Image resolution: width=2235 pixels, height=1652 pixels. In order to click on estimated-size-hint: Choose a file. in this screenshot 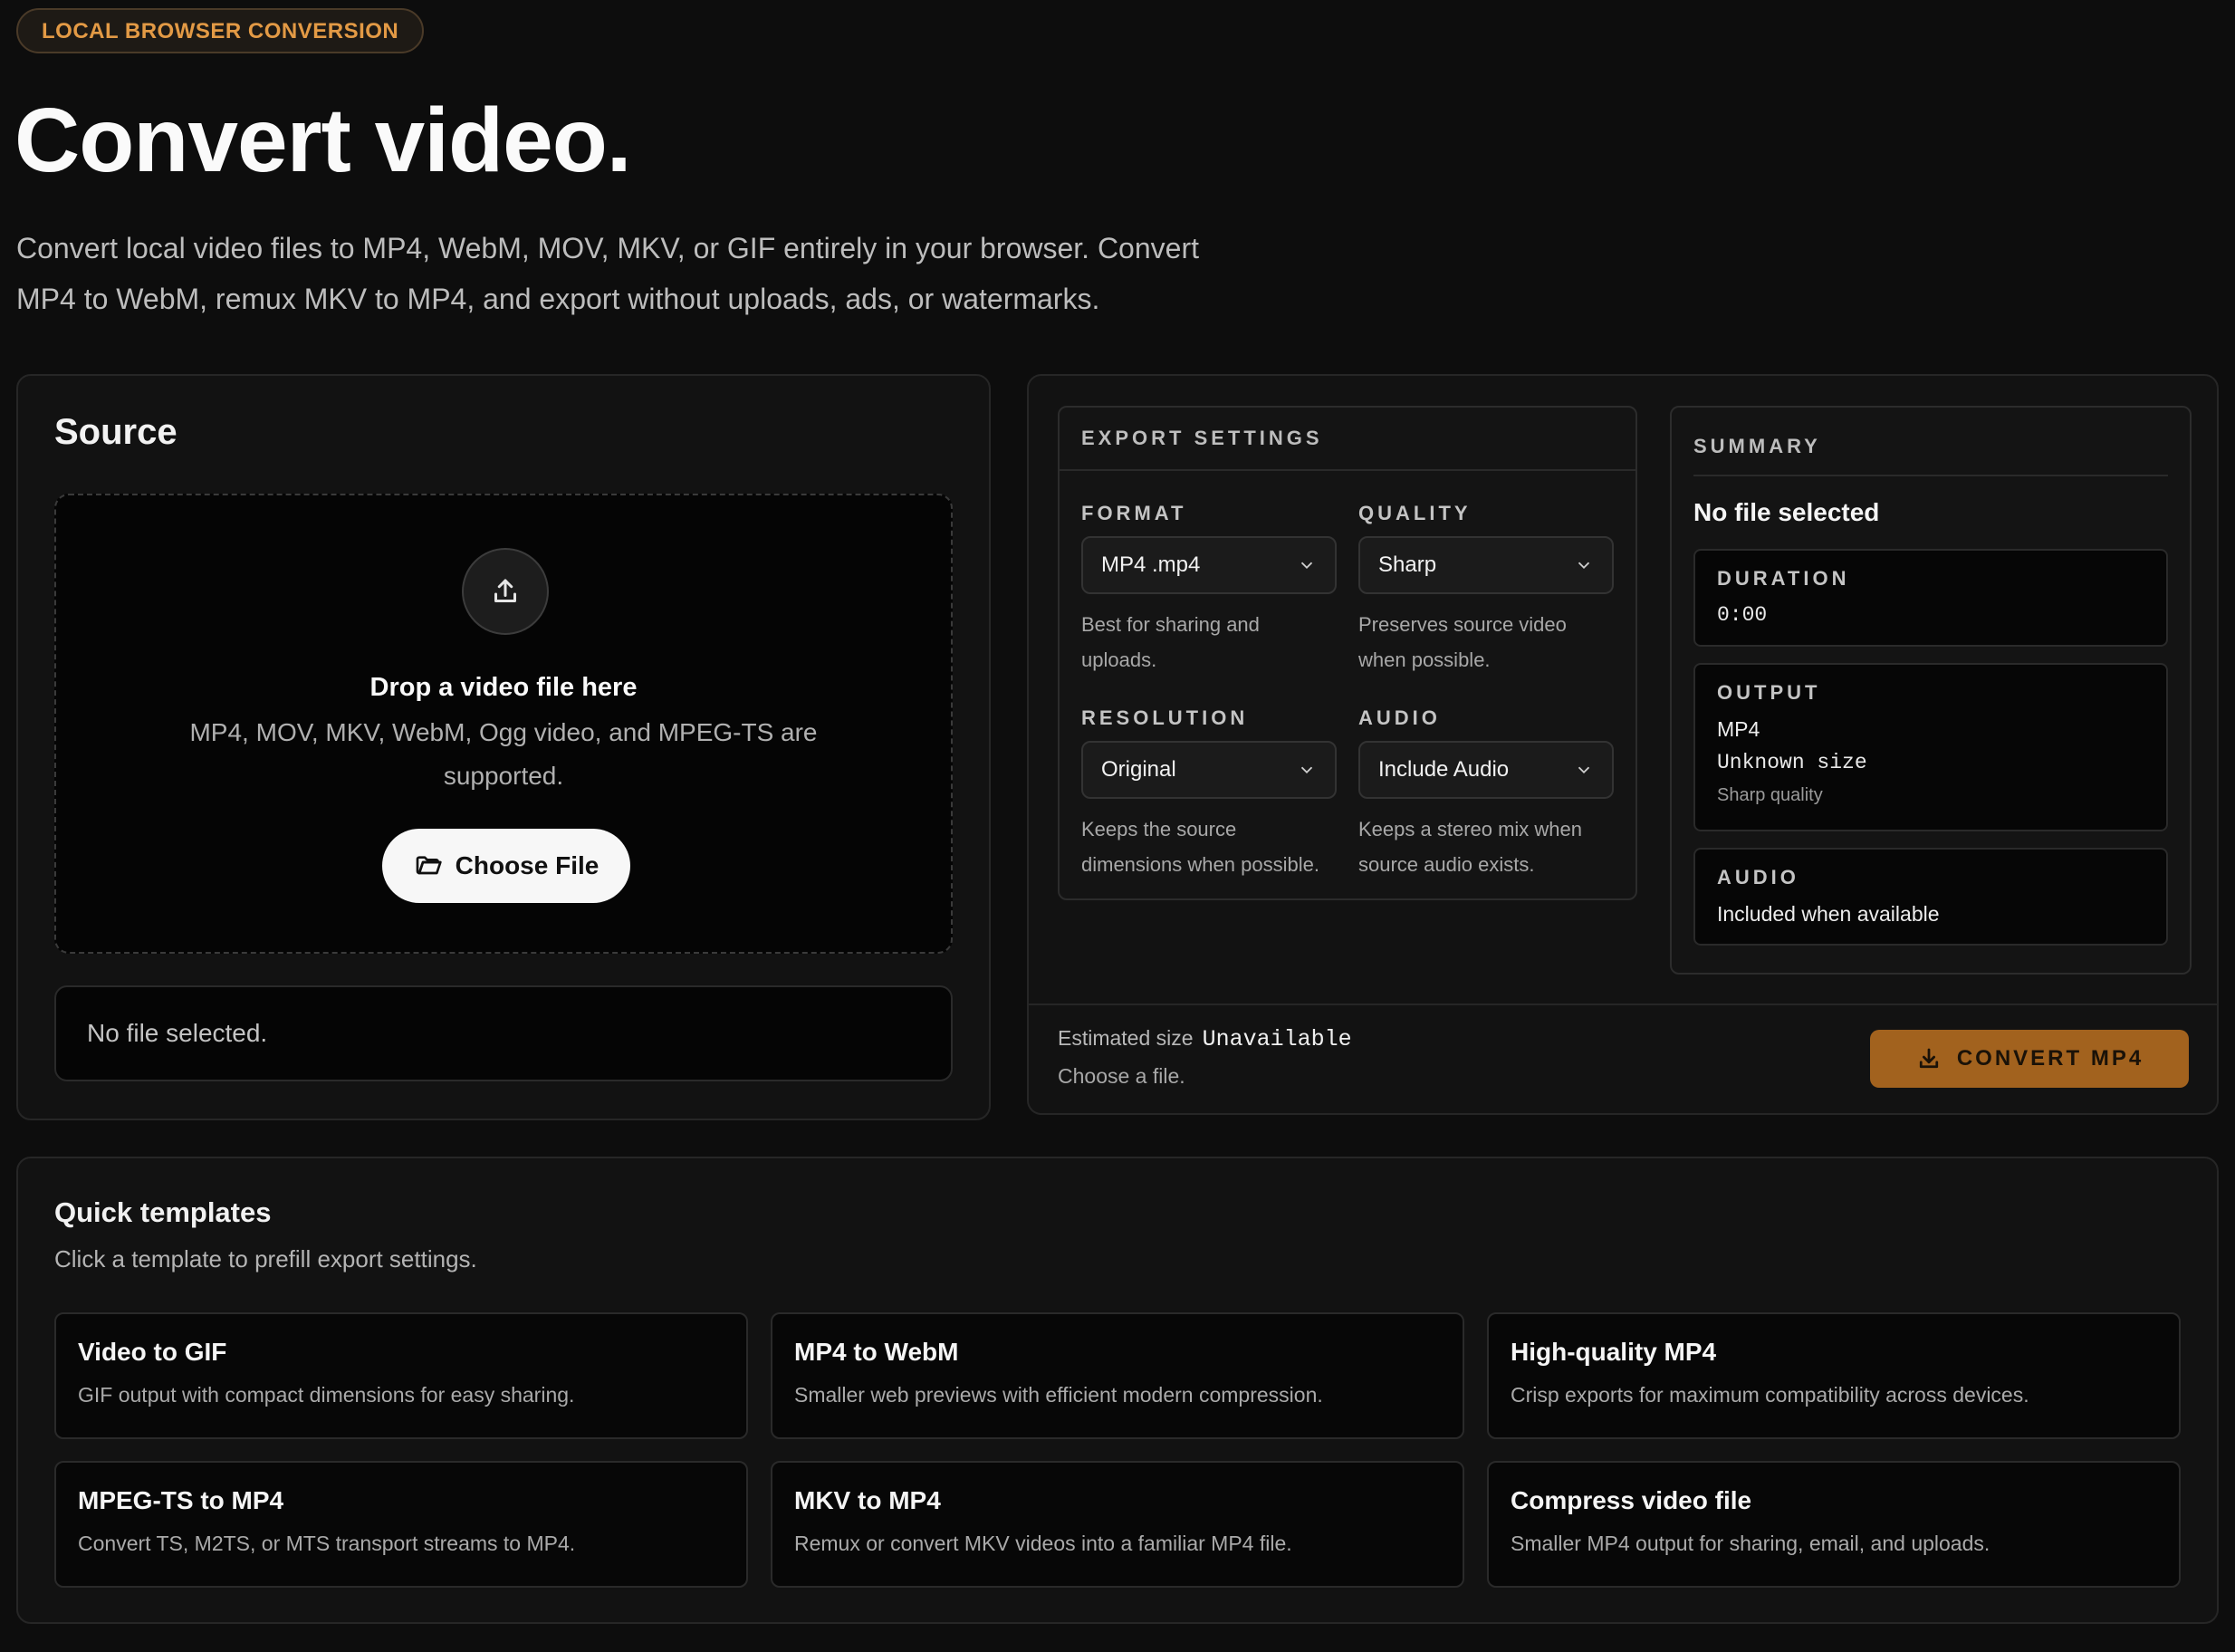, I will do `click(1121, 1076)`.